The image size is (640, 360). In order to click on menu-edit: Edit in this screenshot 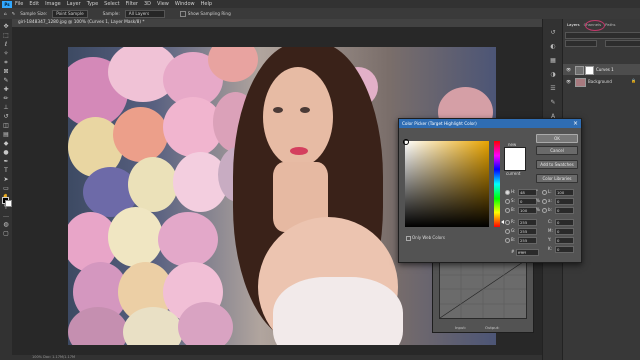, I will do `click(34, 4)`.